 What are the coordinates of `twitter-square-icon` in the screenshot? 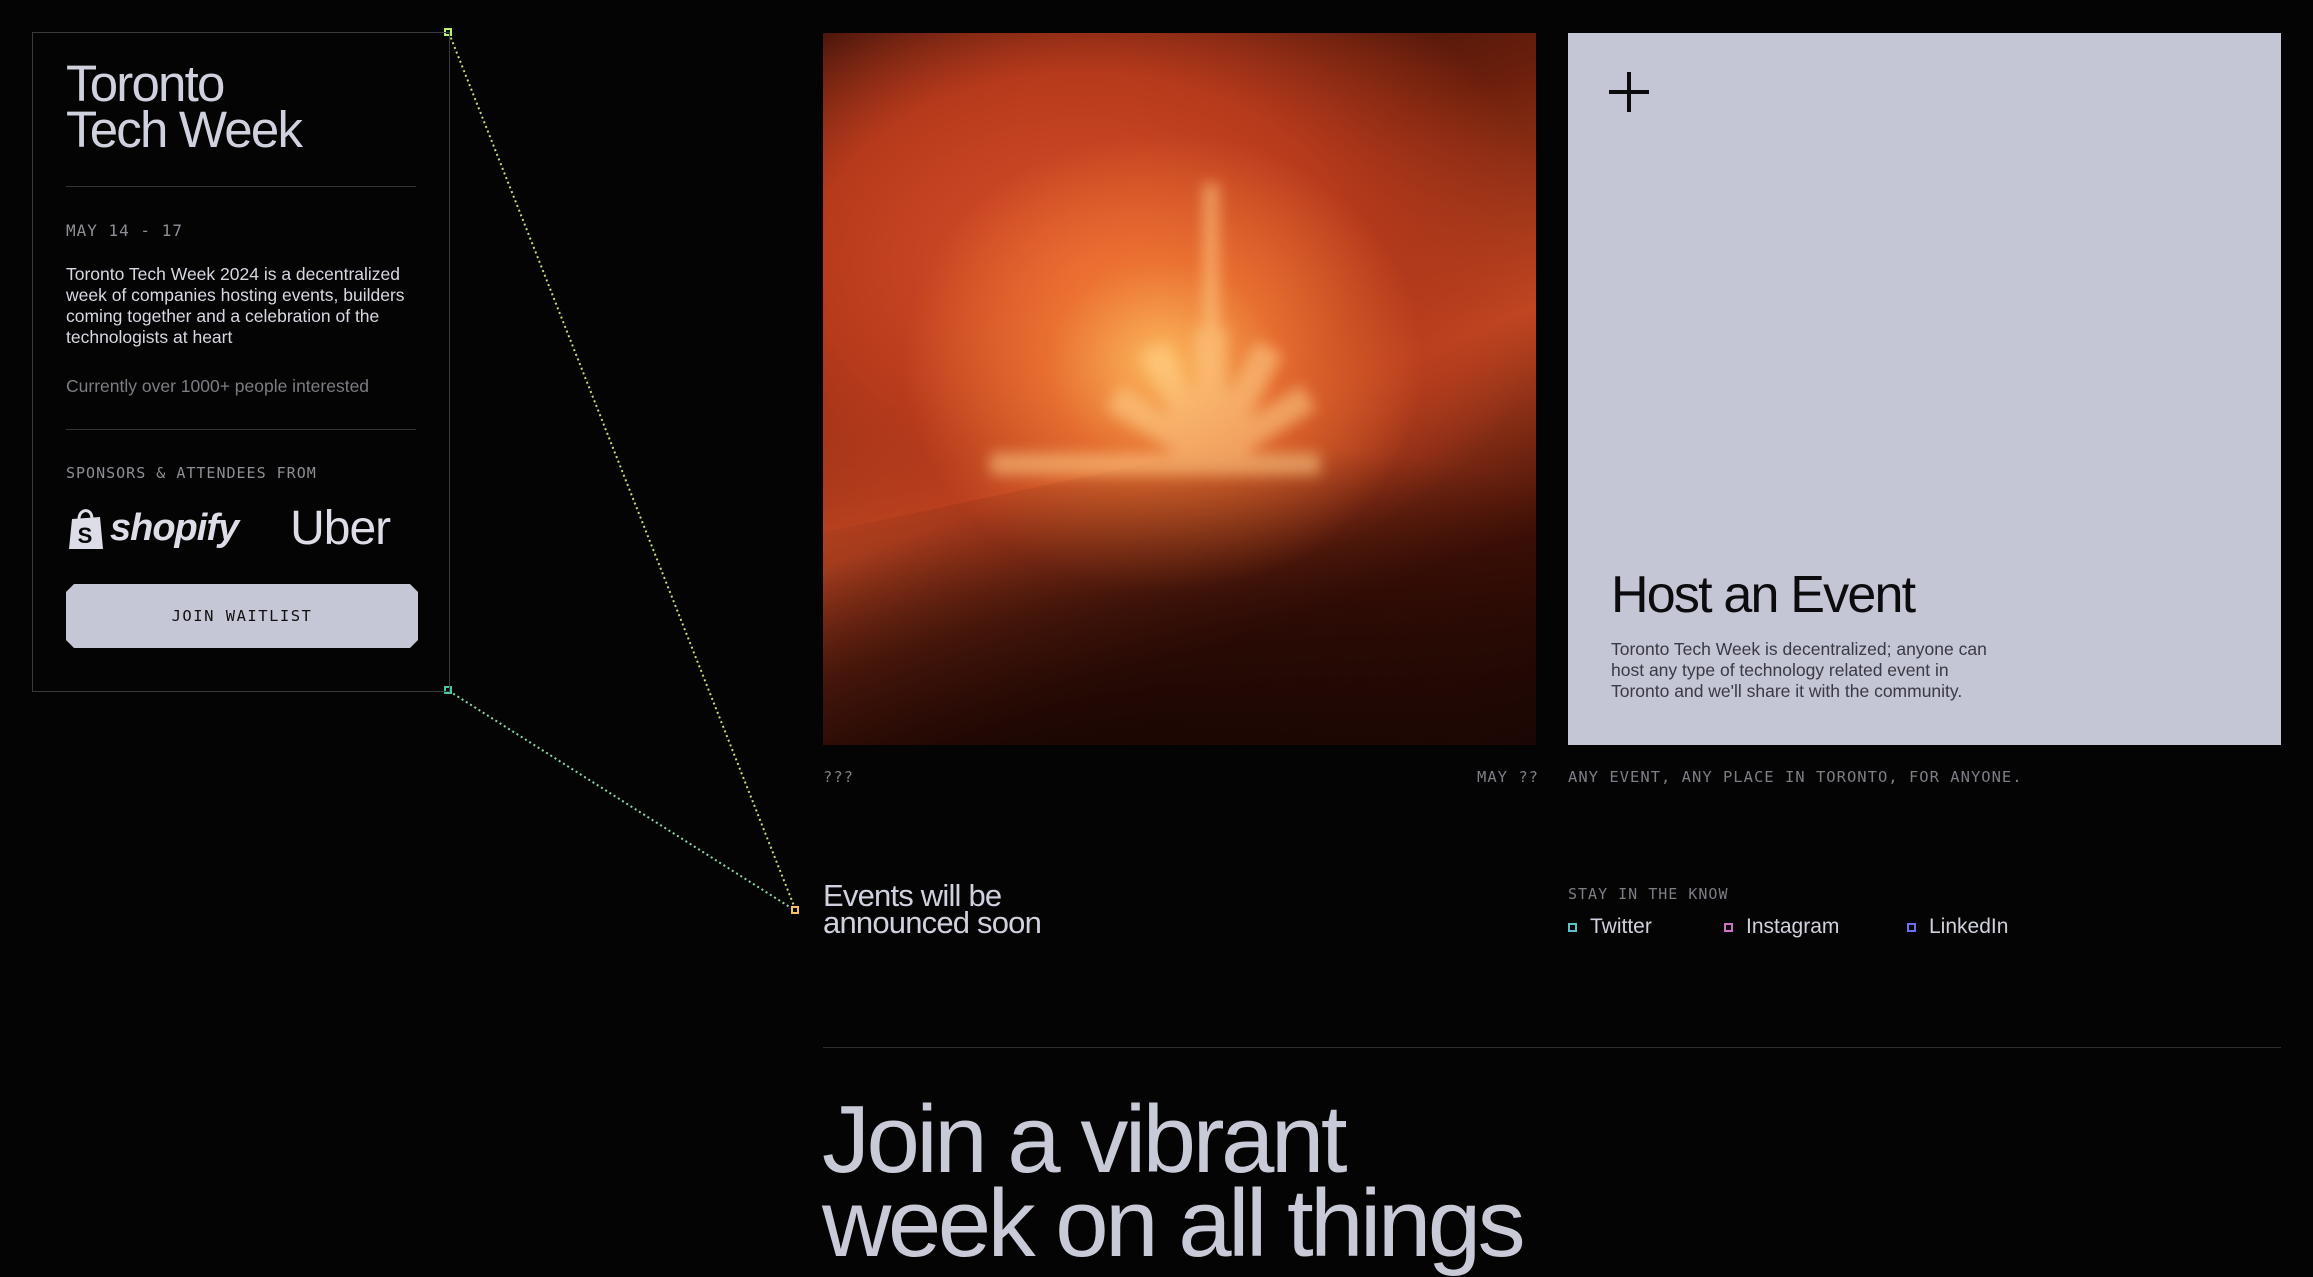 It's located at (1572, 927).